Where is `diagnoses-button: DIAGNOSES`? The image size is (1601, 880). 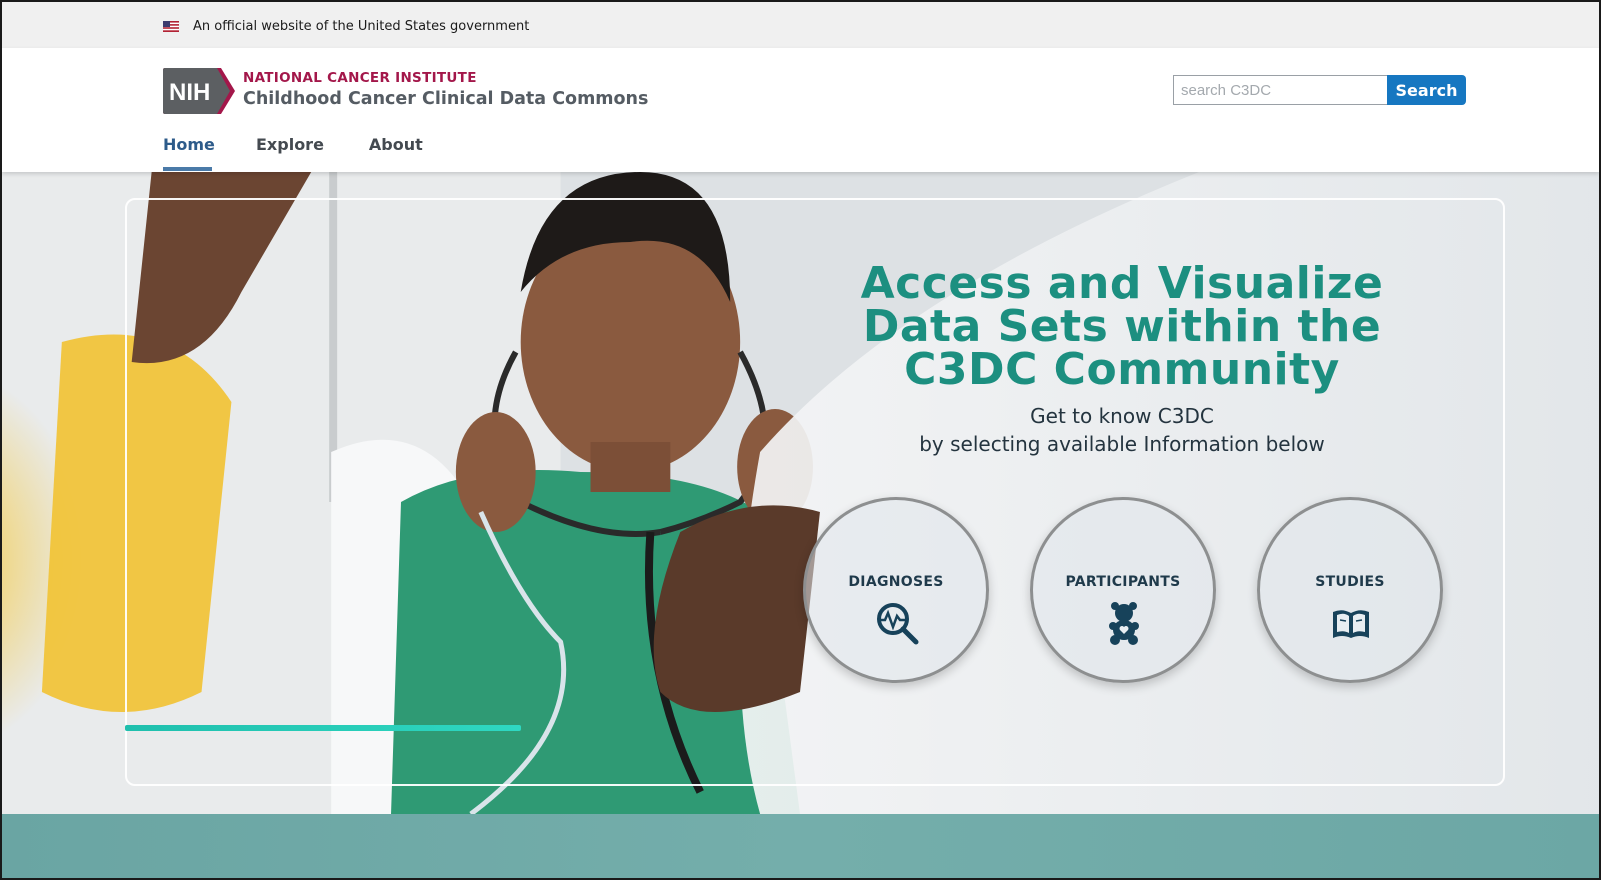
diagnoses-button: DIAGNOSES is located at coordinates (896, 590).